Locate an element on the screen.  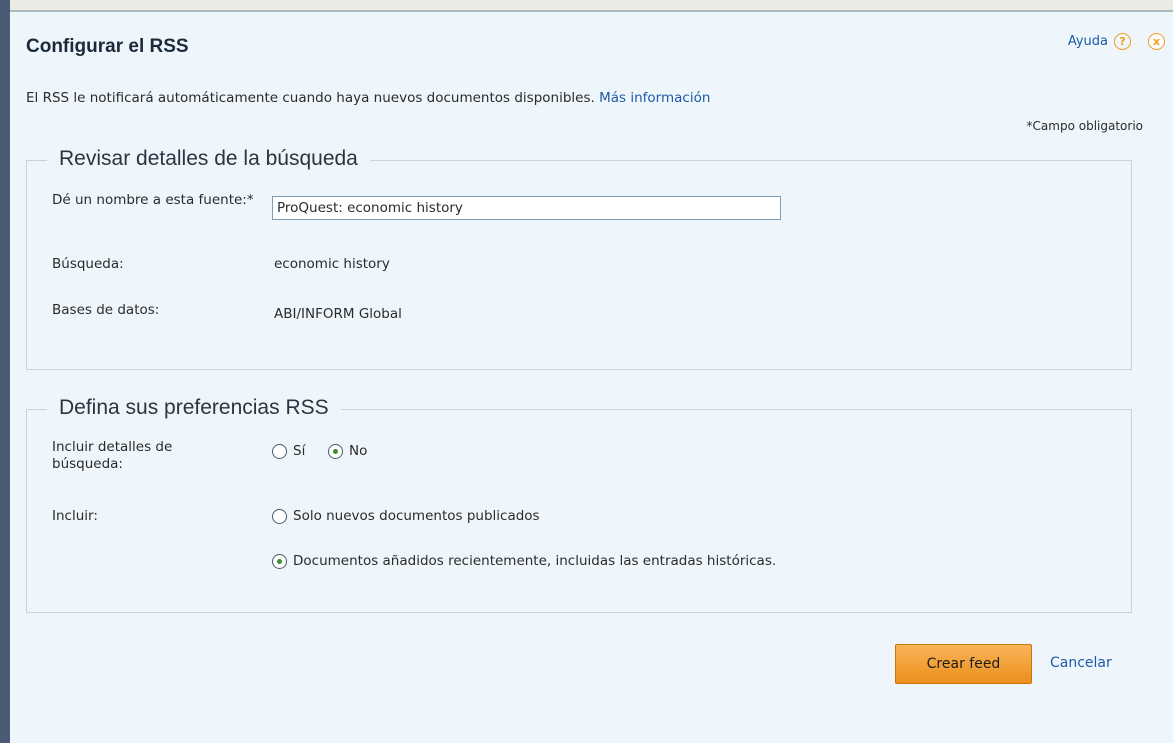
create-feed-button: Crear feed is located at coordinates (963, 664).